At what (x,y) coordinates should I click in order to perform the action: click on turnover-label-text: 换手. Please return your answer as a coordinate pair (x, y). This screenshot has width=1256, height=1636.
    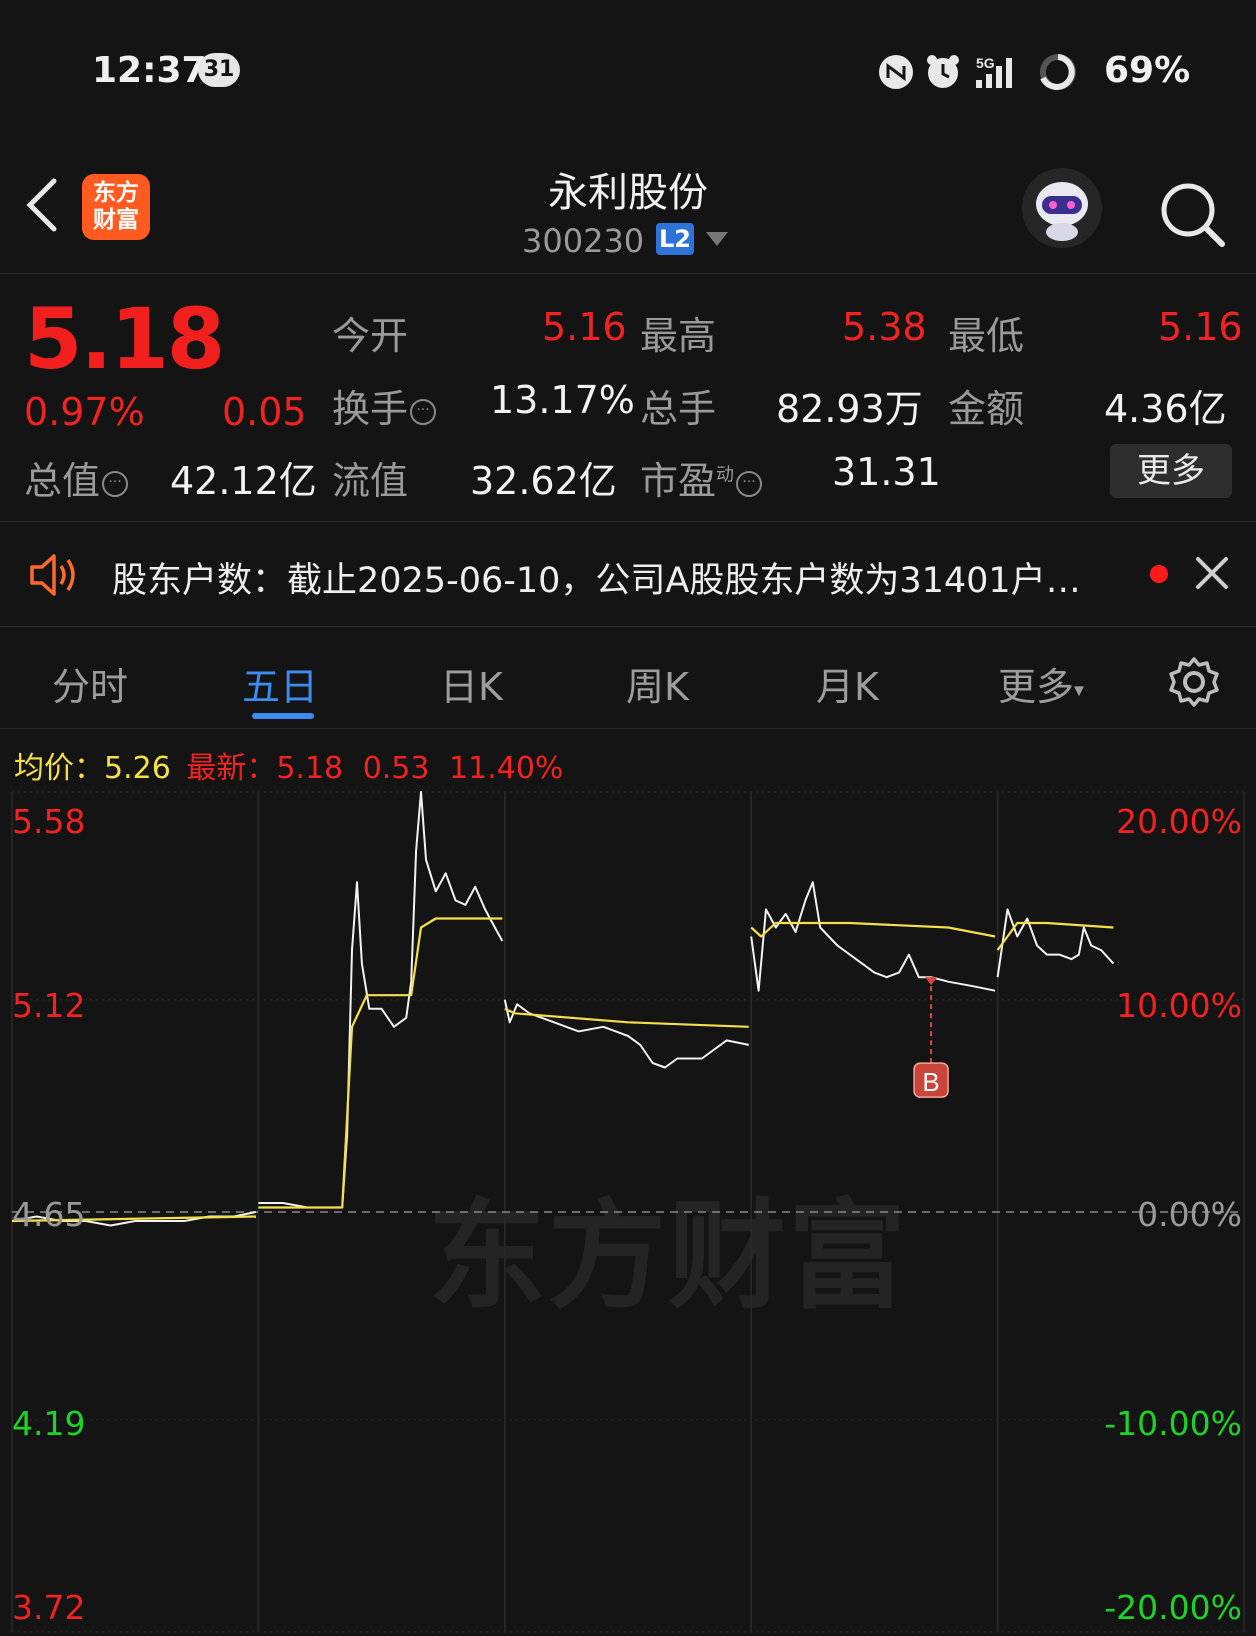
    Looking at the image, I should click on (370, 409).